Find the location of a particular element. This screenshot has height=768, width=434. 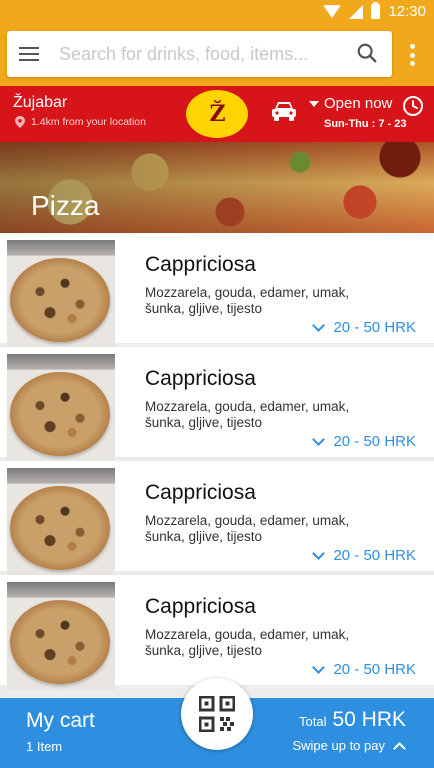

logo-mark: Ž is located at coordinates (217, 114).